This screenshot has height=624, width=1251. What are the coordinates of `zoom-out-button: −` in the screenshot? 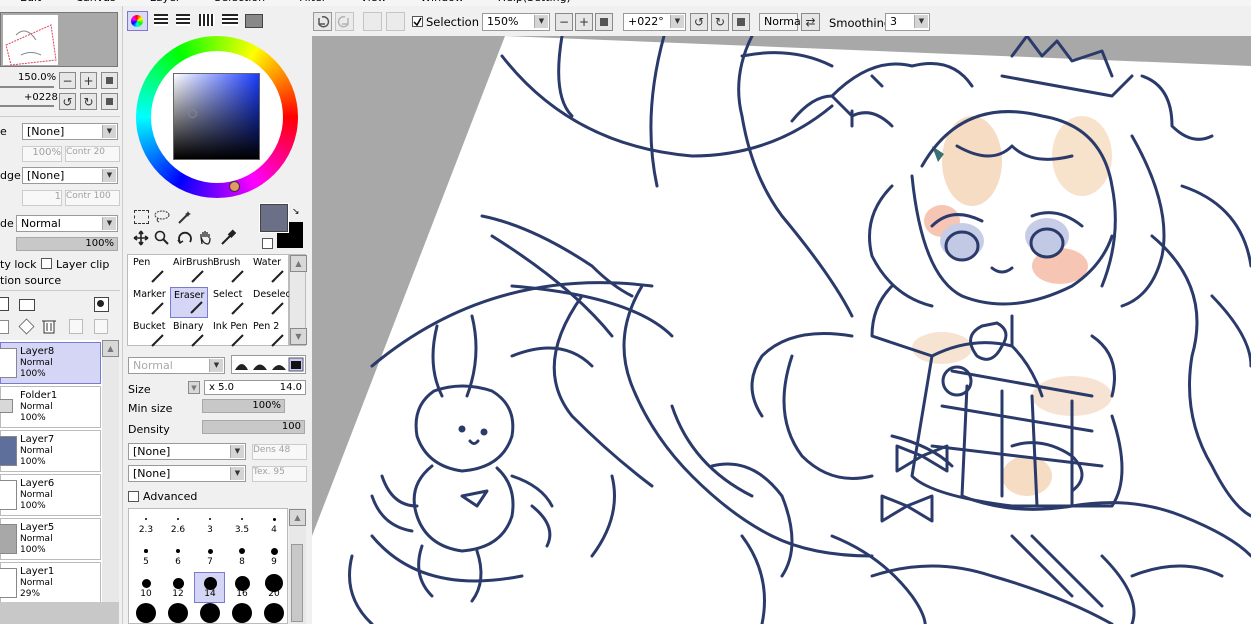 It's located at (564, 22).